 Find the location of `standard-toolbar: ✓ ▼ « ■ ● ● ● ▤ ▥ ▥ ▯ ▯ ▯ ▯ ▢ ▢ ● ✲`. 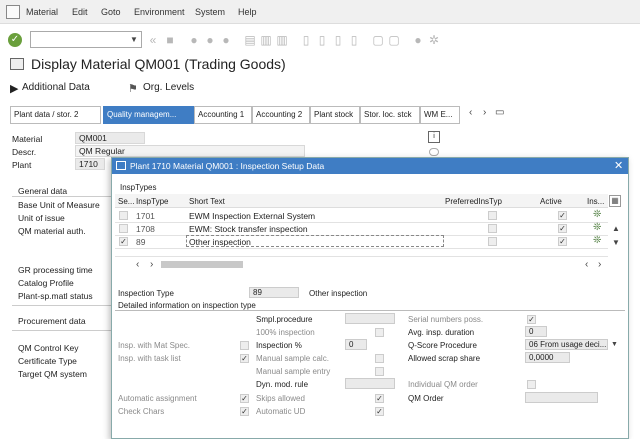

standard-toolbar: ✓ ▼ « ■ ● ● ● ▤ ▥ ▥ ▯ ▯ ▯ ▯ ▢ ▢ ● ✲ is located at coordinates (320, 40).